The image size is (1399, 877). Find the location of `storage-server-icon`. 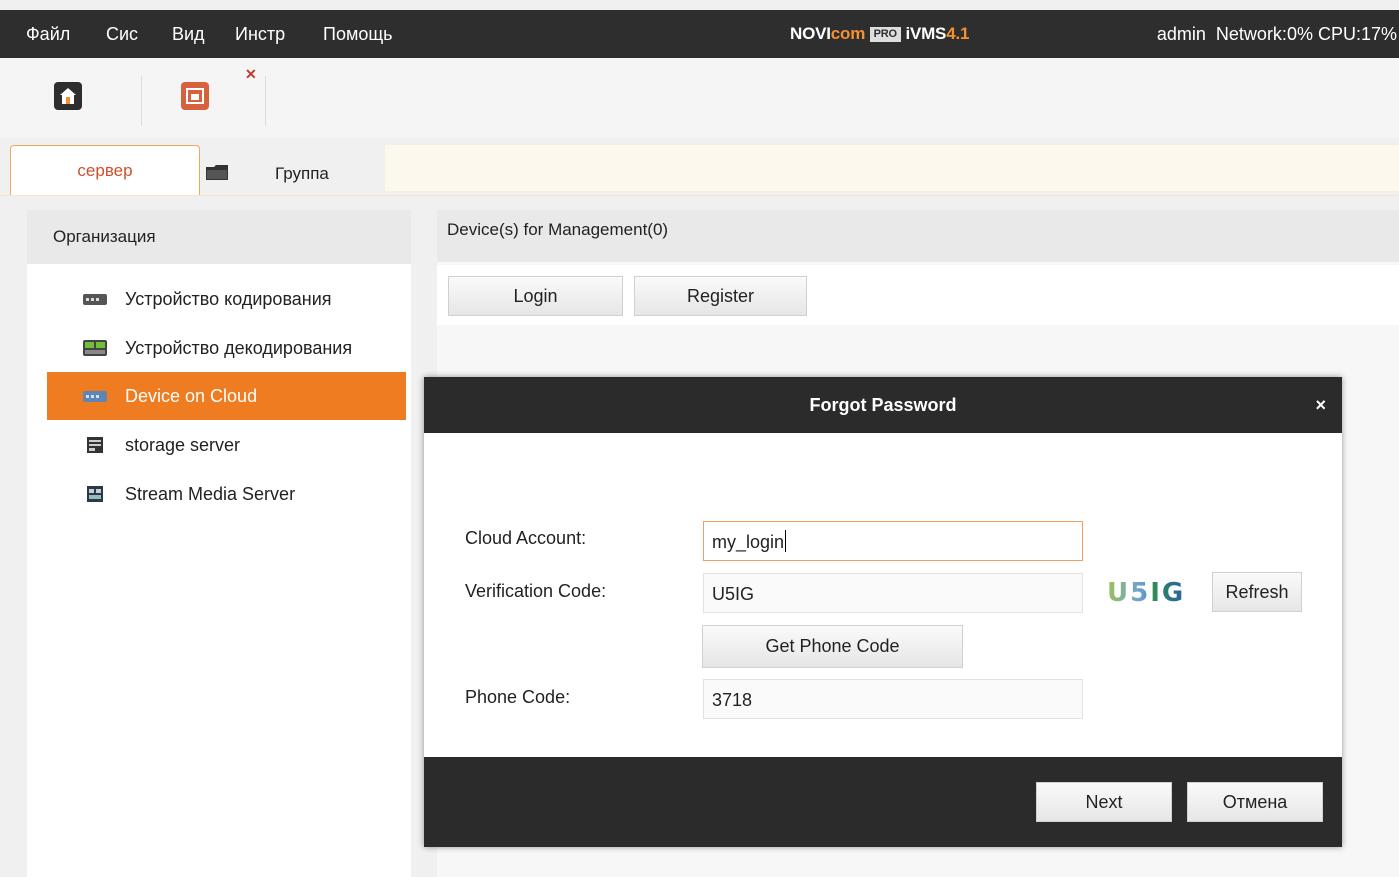

storage-server-icon is located at coordinates (95, 445).